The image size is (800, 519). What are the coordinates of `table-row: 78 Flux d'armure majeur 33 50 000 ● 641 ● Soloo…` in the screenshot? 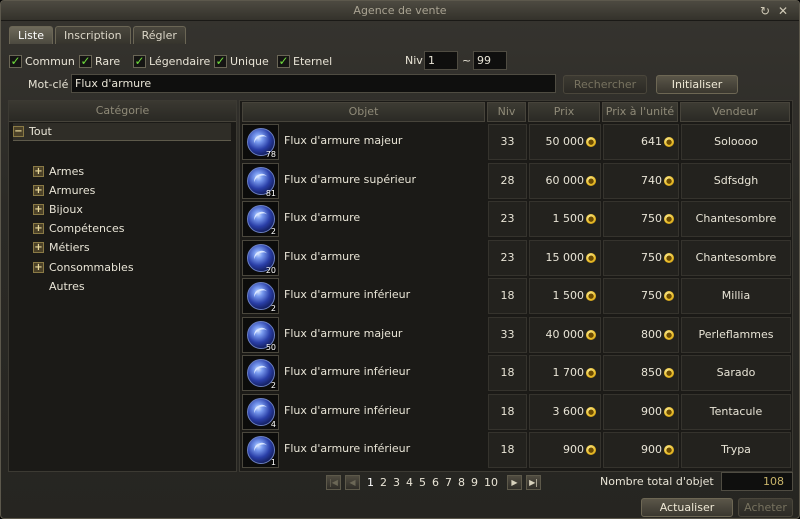 It's located at (517, 142).